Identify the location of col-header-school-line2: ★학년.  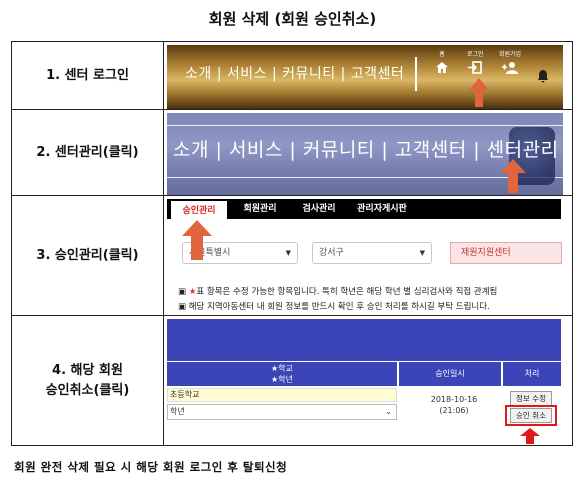
(282, 379).